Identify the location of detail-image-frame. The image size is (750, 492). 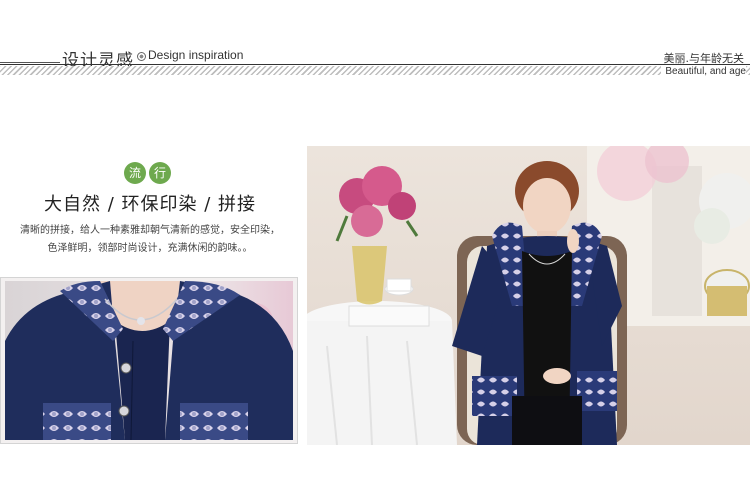
(149, 360).